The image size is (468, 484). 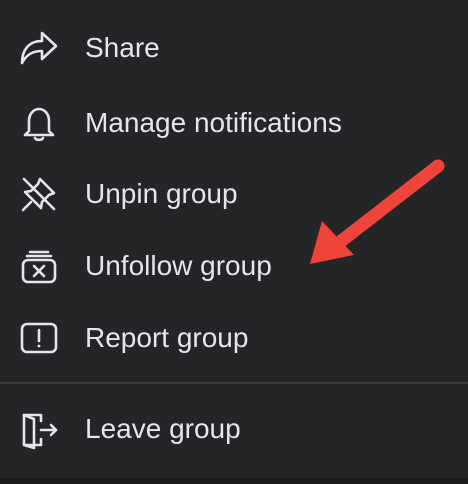 What do you see at coordinates (234, 48) in the screenshot?
I see `menu-item-share: Share` at bounding box center [234, 48].